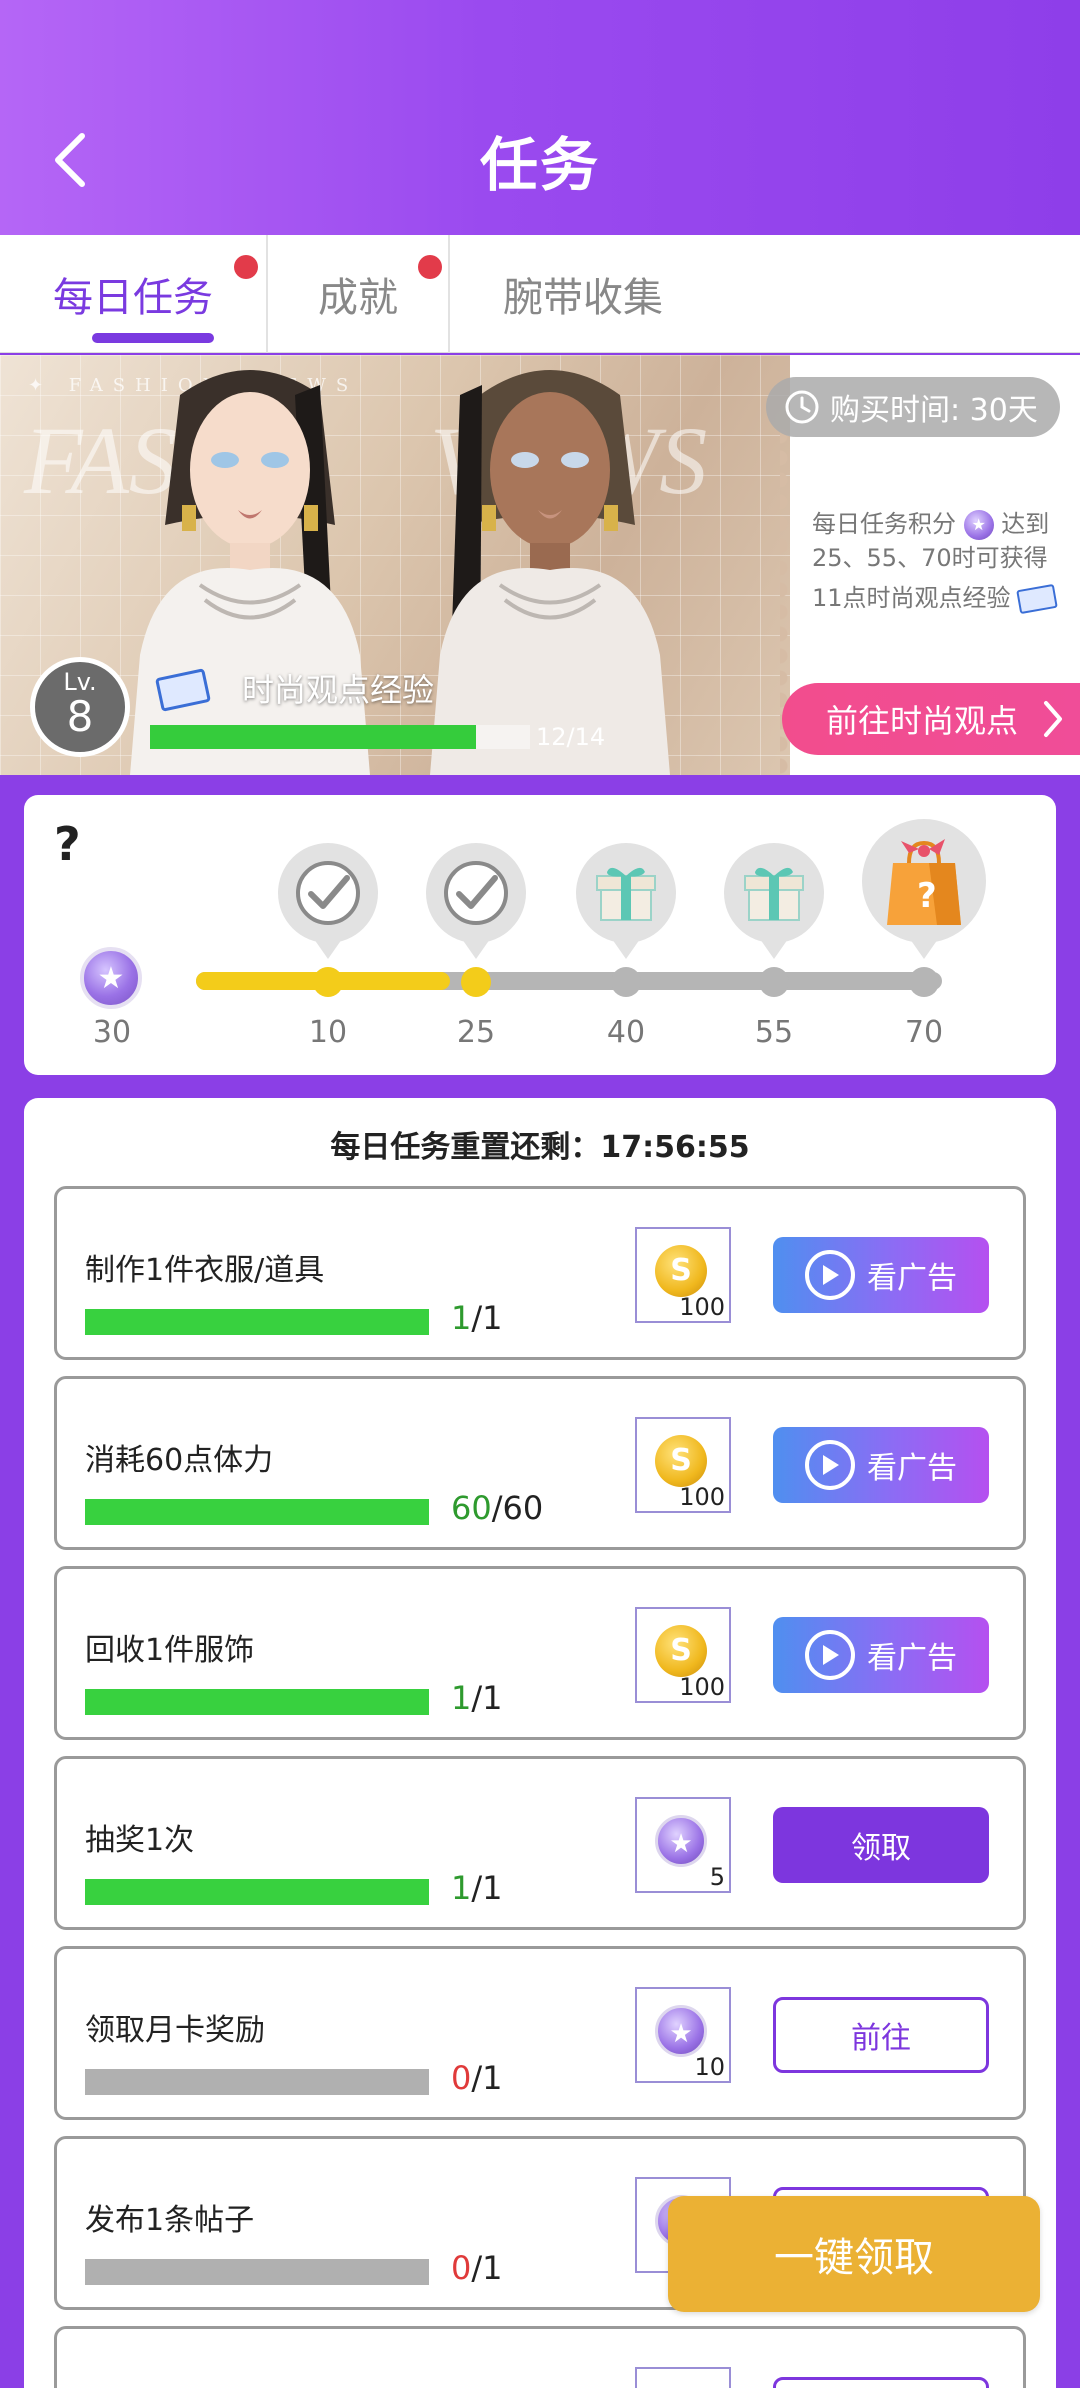 This screenshot has width=1080, height=2388. What do you see at coordinates (540, 1653) in the screenshot?
I see `task-card: 回收1件服饰 1/1 S 100 看广告` at bounding box center [540, 1653].